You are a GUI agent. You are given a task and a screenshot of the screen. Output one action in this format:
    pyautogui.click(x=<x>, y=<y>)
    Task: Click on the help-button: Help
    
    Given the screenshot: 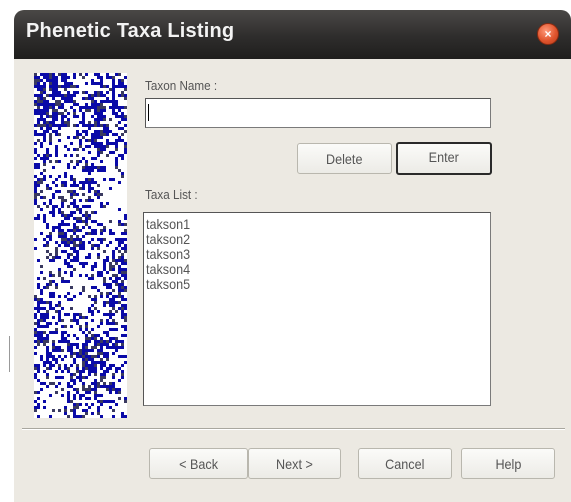 What is the action you would take?
    pyautogui.click(x=508, y=463)
    